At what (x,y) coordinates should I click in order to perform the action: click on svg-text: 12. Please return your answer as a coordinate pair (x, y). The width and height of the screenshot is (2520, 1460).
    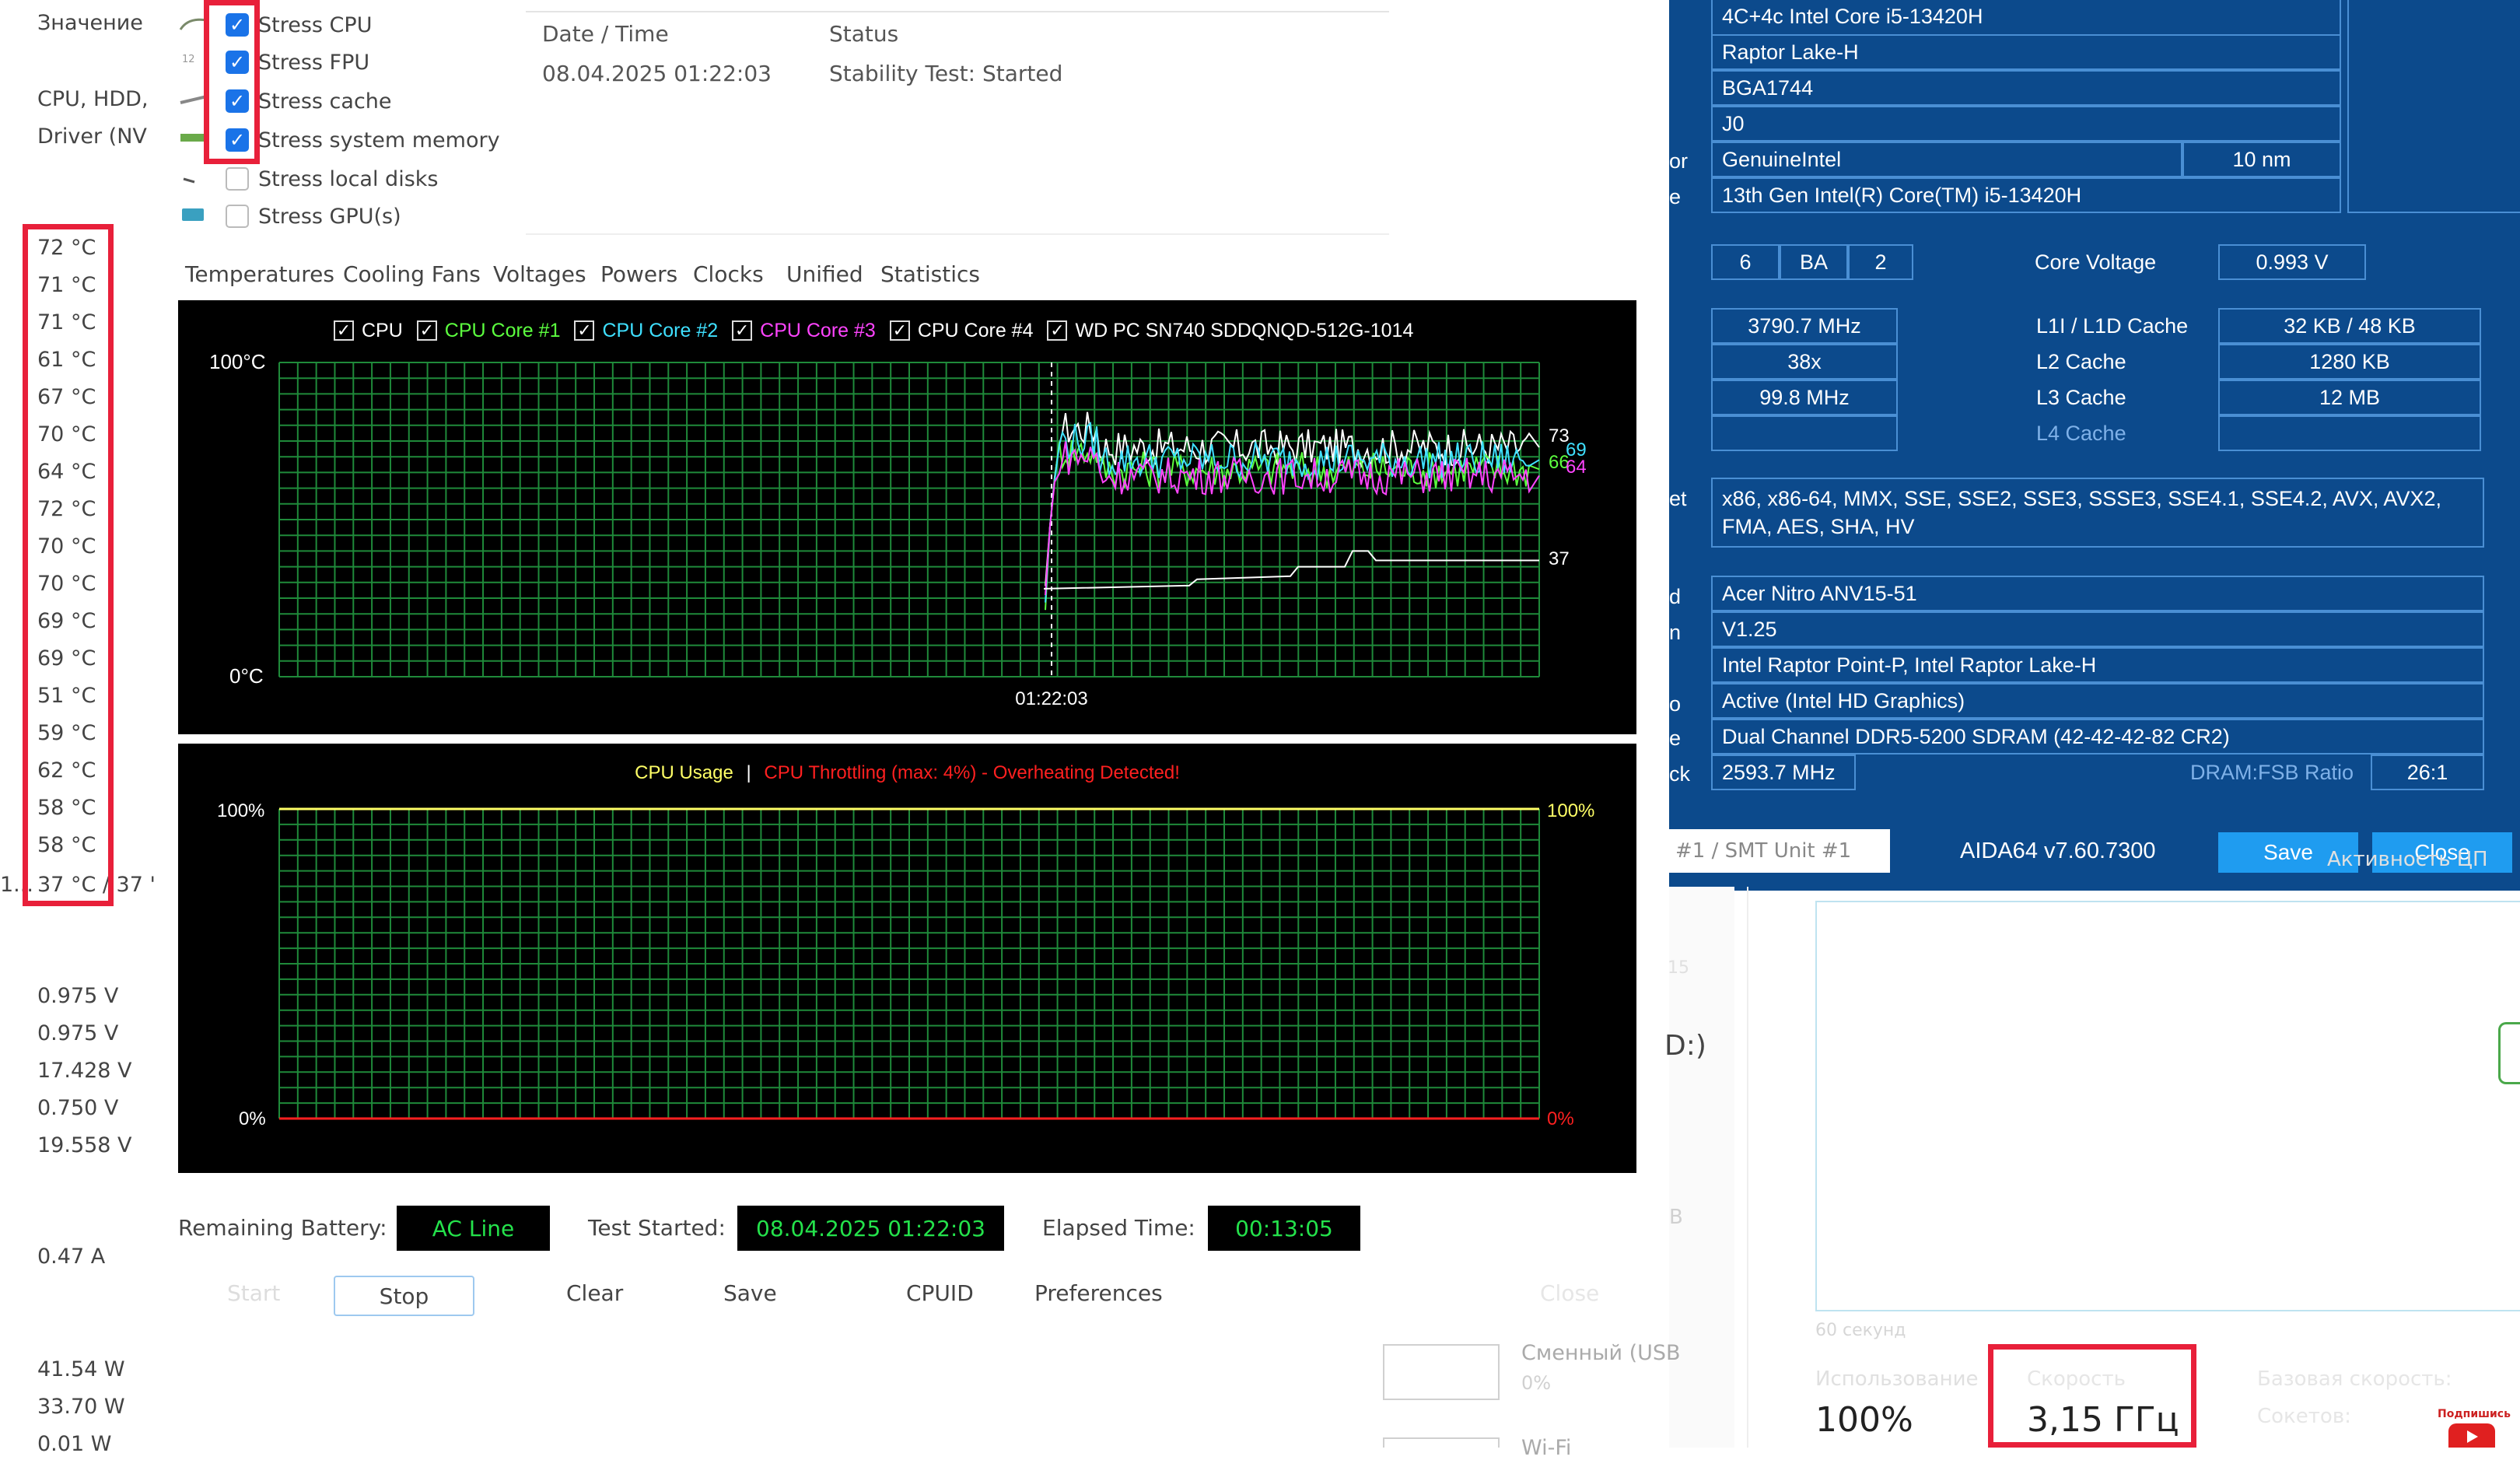
    Looking at the image, I should click on (188, 59).